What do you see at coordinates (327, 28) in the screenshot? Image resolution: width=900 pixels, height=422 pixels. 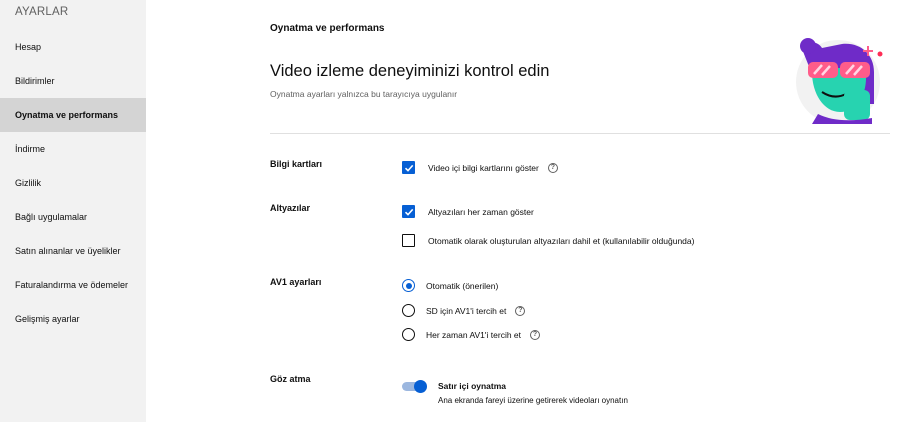 I see `section-title: Oynatma ve performans` at bounding box center [327, 28].